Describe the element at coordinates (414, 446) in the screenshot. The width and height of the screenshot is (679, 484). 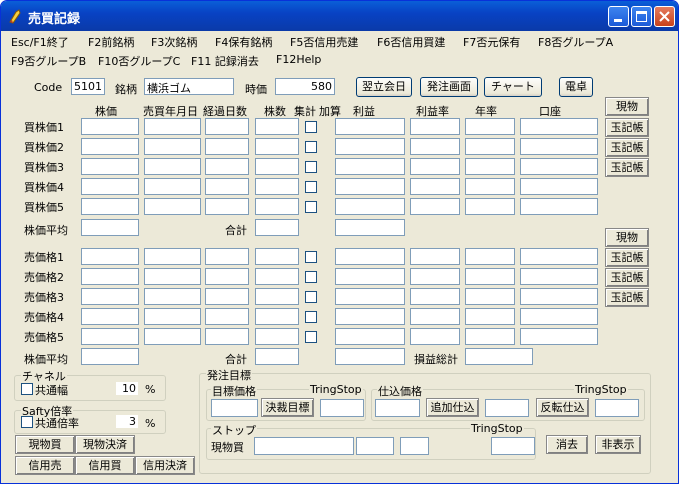
I see `stop-small-input` at that location.